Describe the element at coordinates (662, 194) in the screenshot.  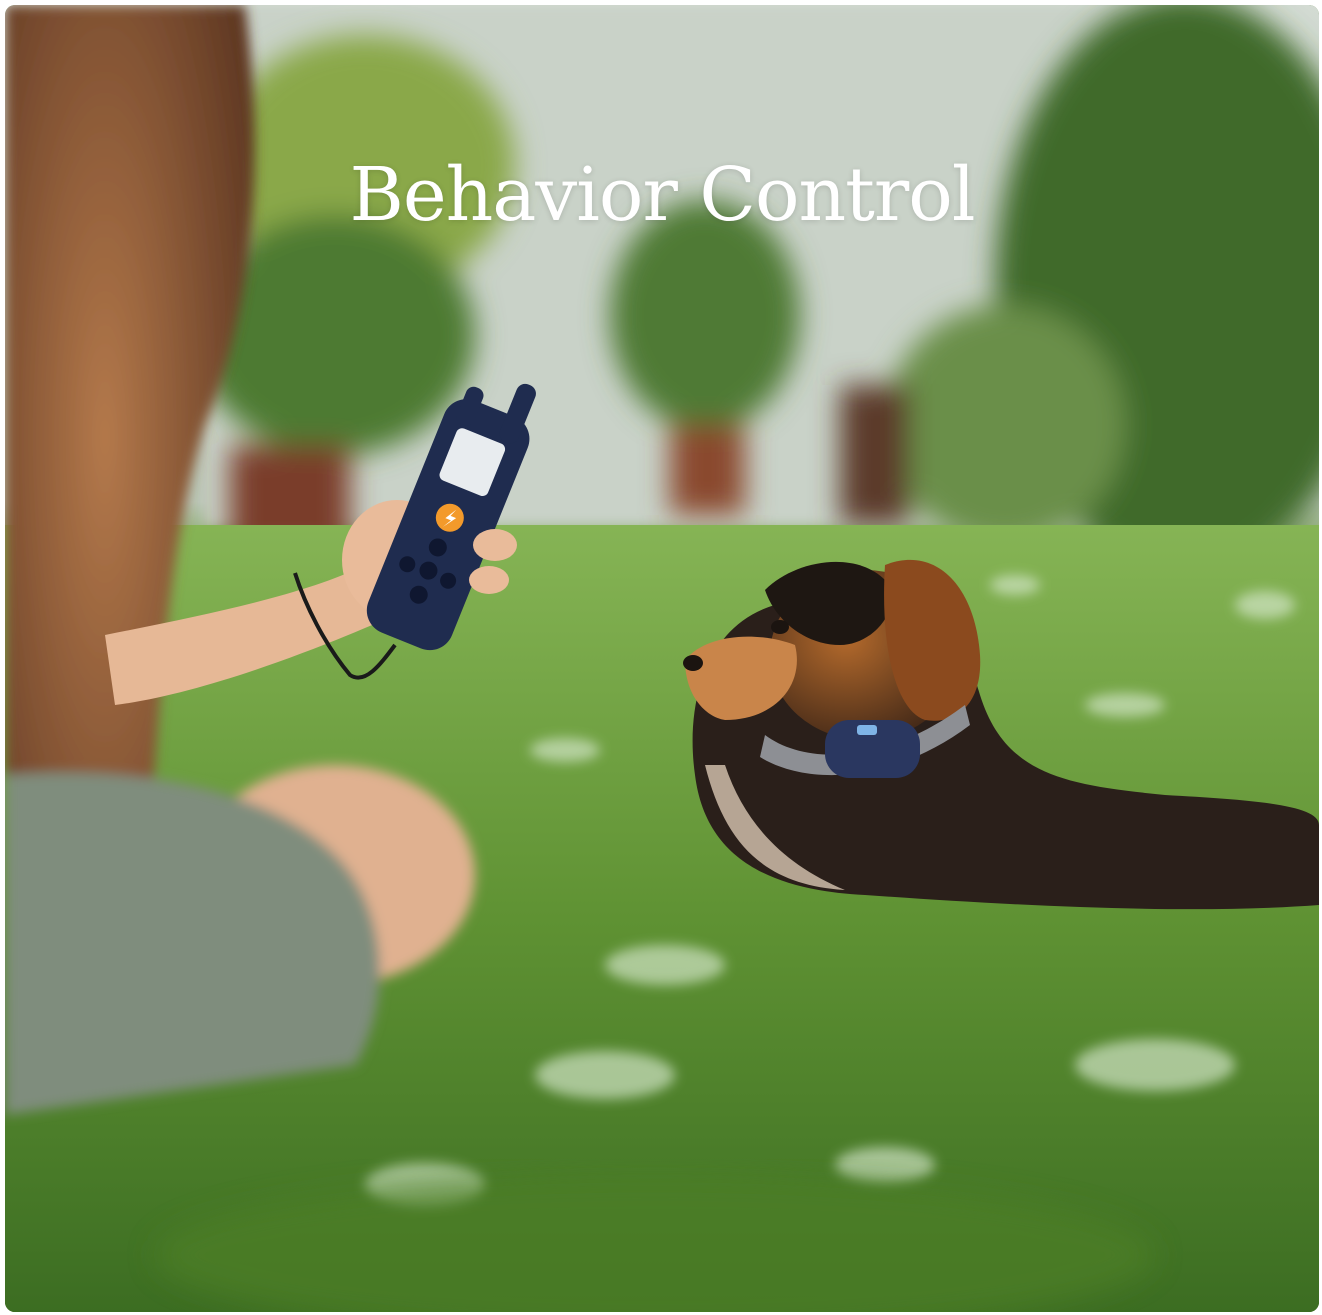
I see `headline: Behavior Control` at that location.